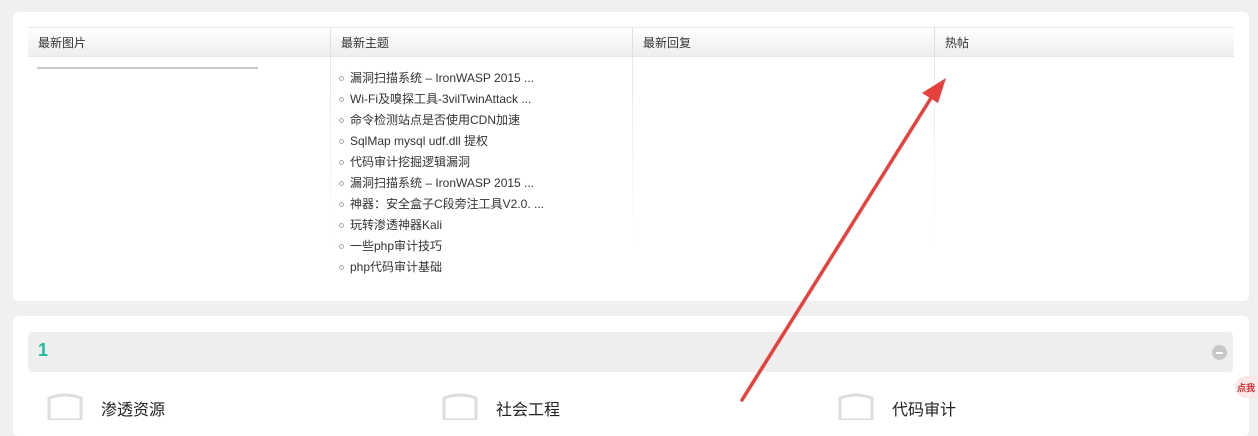  Describe the element at coordinates (1219, 352) in the screenshot. I see `collapse-icon` at that location.